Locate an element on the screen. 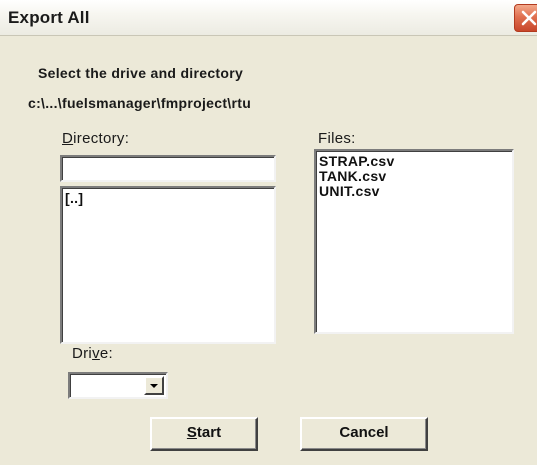 The width and height of the screenshot is (537, 465). file-item: STRAP.csv is located at coordinates (414, 161).